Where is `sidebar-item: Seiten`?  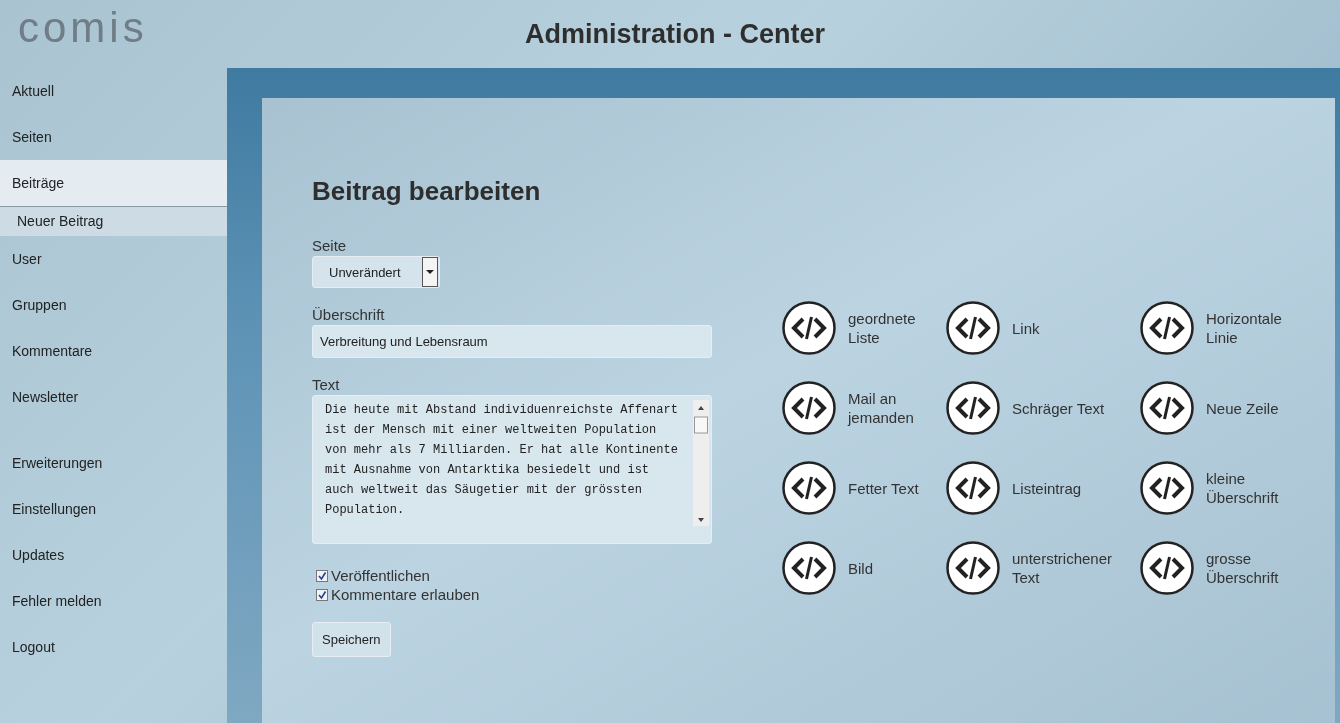 sidebar-item: Seiten is located at coordinates (113, 137).